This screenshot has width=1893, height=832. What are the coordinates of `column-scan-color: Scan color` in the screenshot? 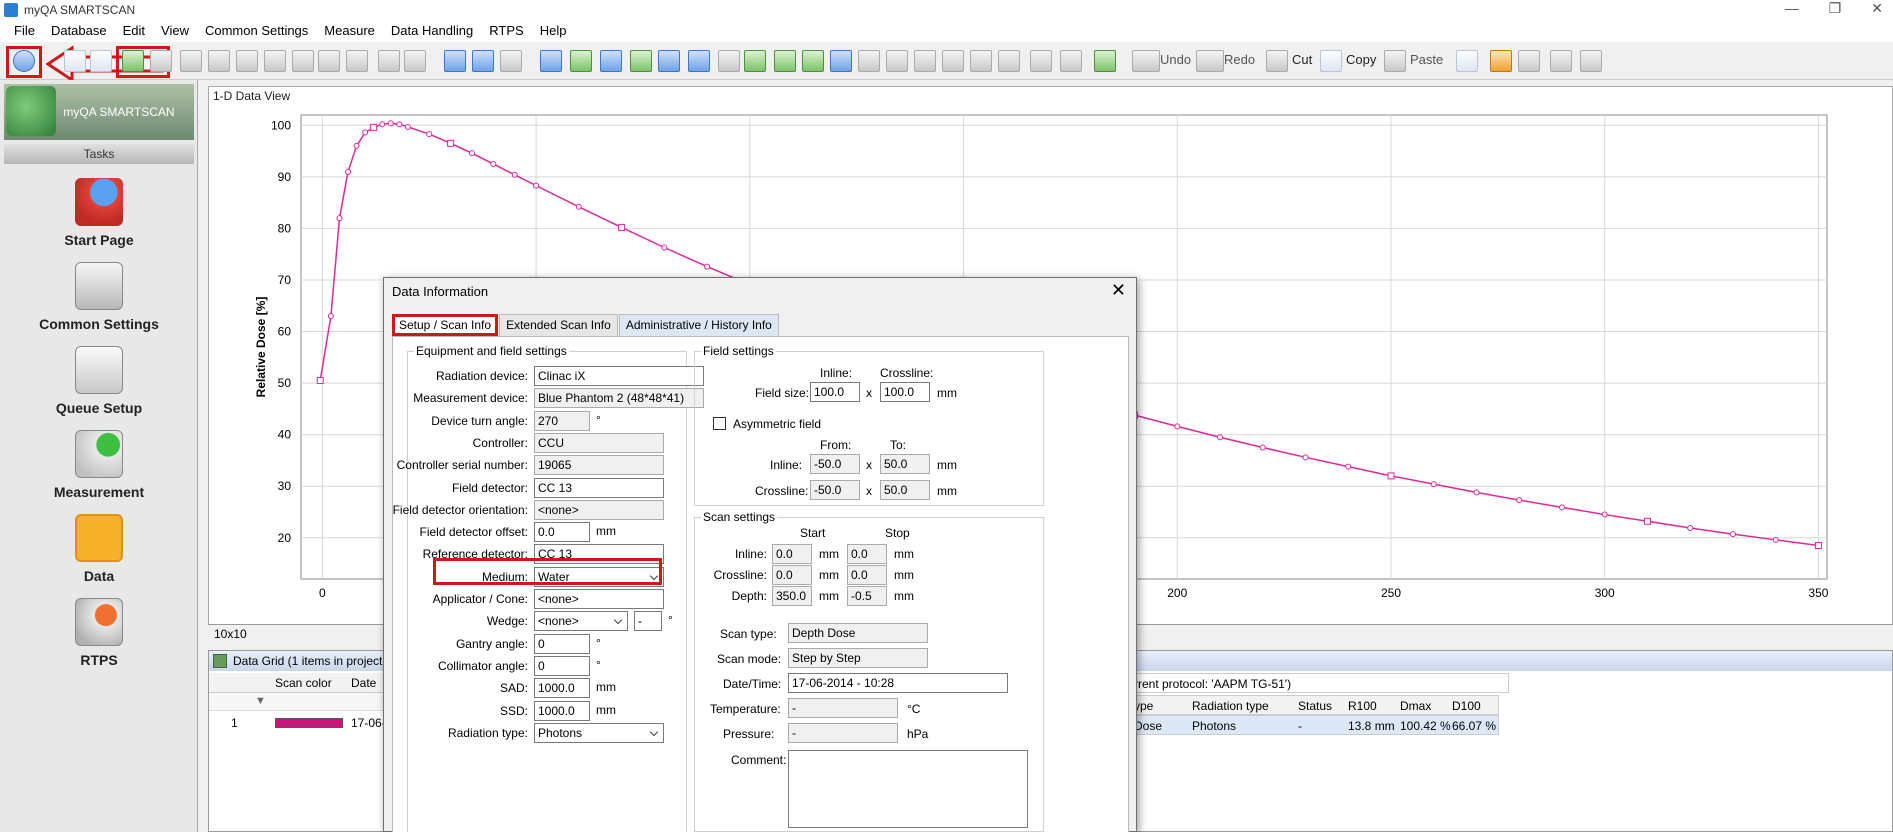 It's located at (303, 683).